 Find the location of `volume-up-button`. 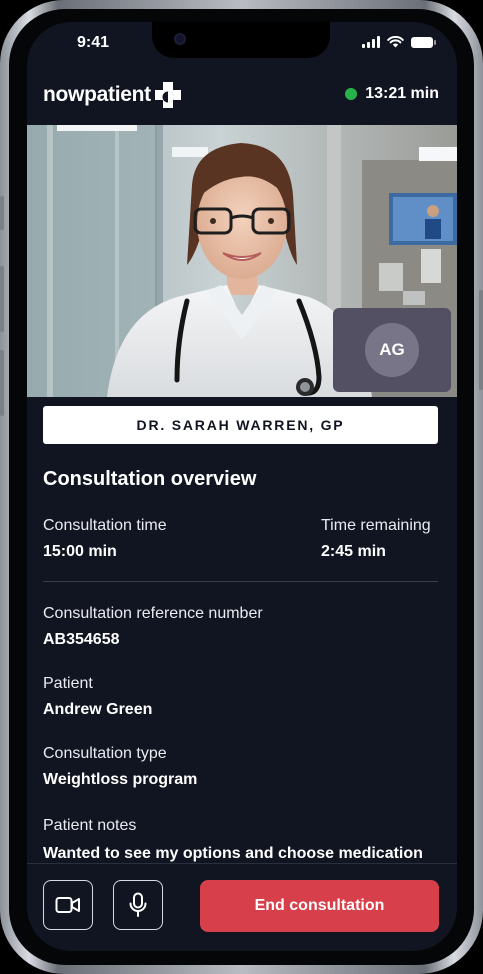

volume-up-button is located at coordinates (2, 299).